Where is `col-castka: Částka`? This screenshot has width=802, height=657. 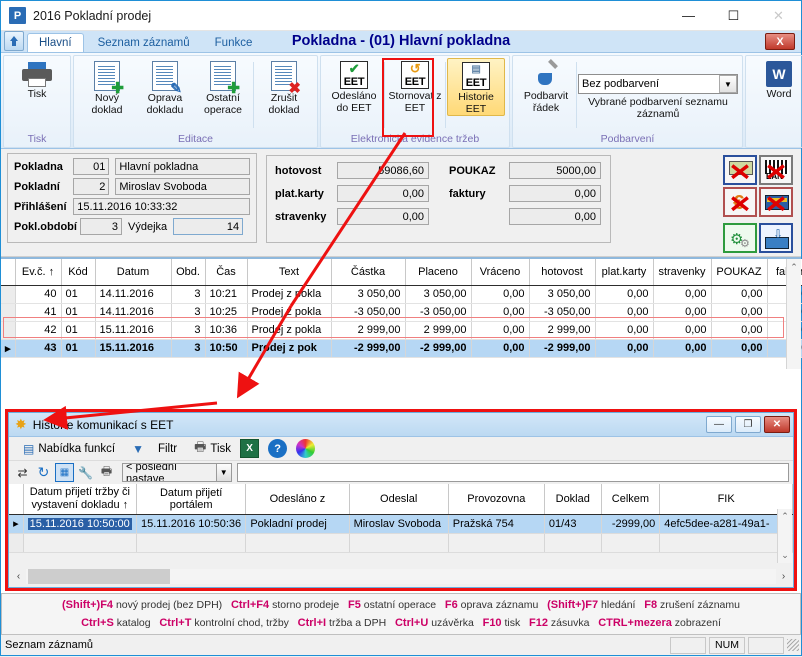
col-castka: Částka is located at coordinates (368, 272).